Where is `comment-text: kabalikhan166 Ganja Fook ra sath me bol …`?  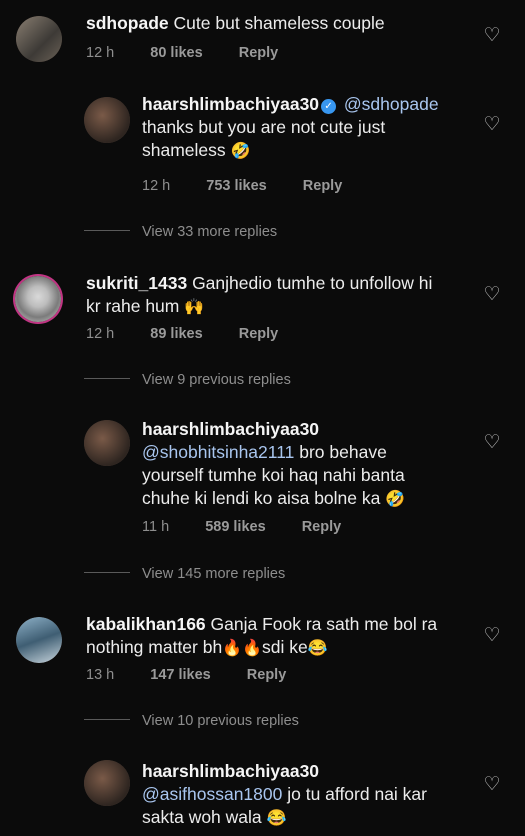 comment-text: kabalikhan166 Ganja Fook ra sath me bol … is located at coordinates (261, 636).